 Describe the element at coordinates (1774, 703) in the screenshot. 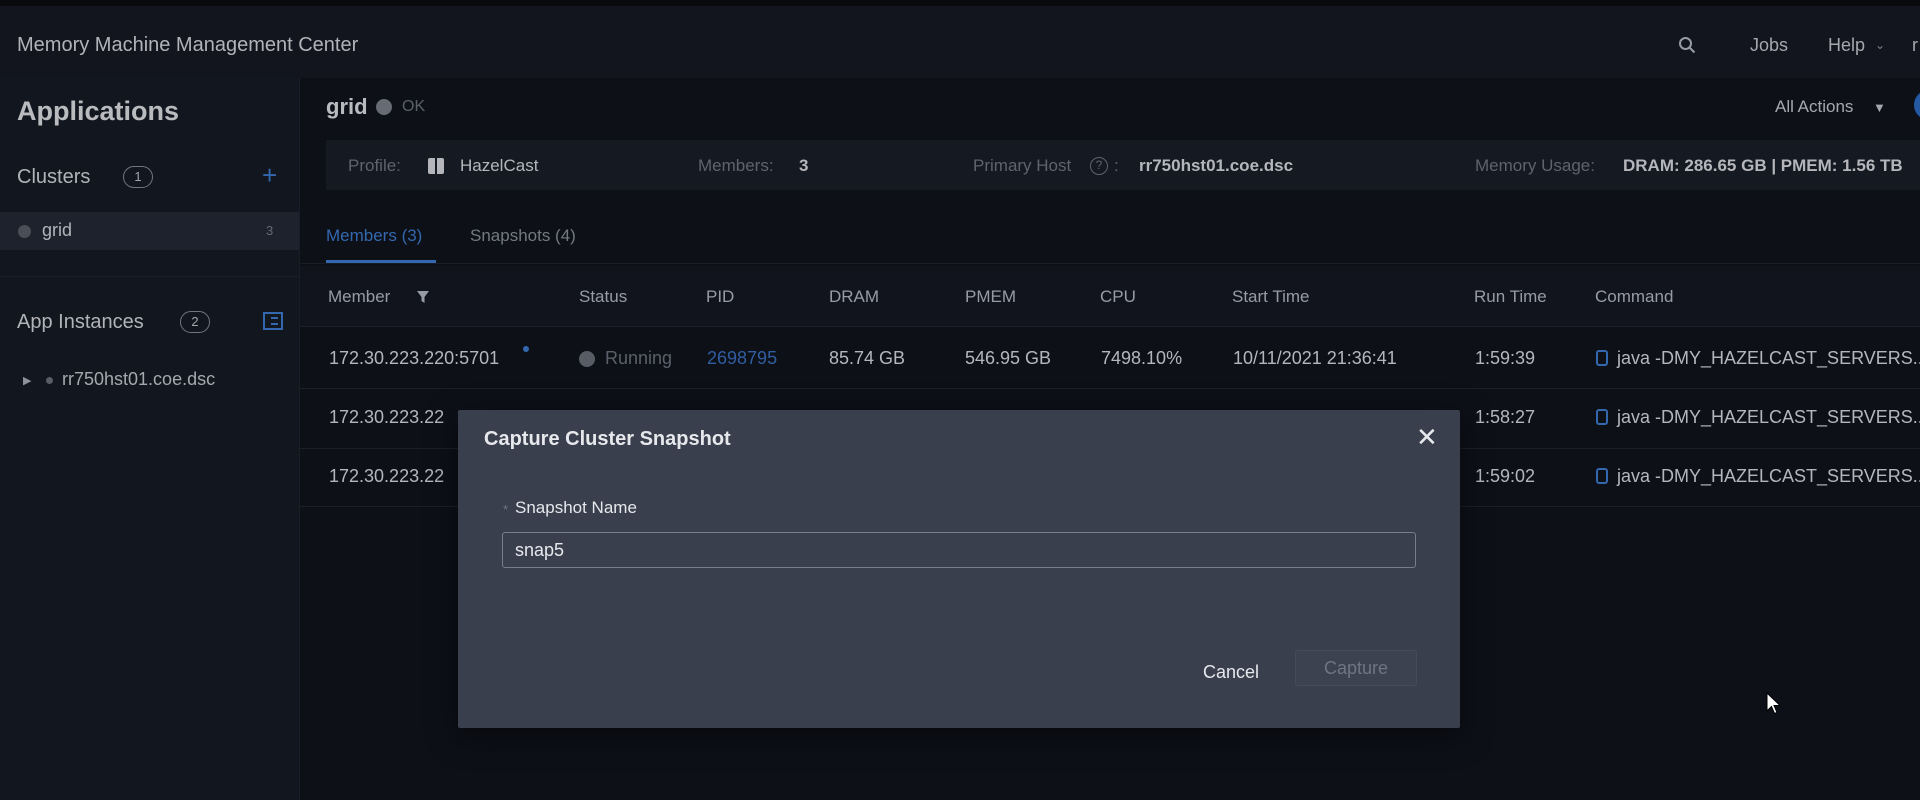

I see `mouse-cursor-icon` at that location.